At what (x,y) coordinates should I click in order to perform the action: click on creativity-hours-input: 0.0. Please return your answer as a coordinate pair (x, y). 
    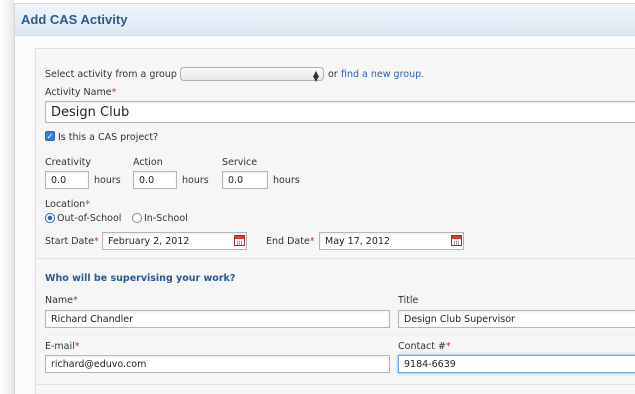
    Looking at the image, I should click on (67, 180).